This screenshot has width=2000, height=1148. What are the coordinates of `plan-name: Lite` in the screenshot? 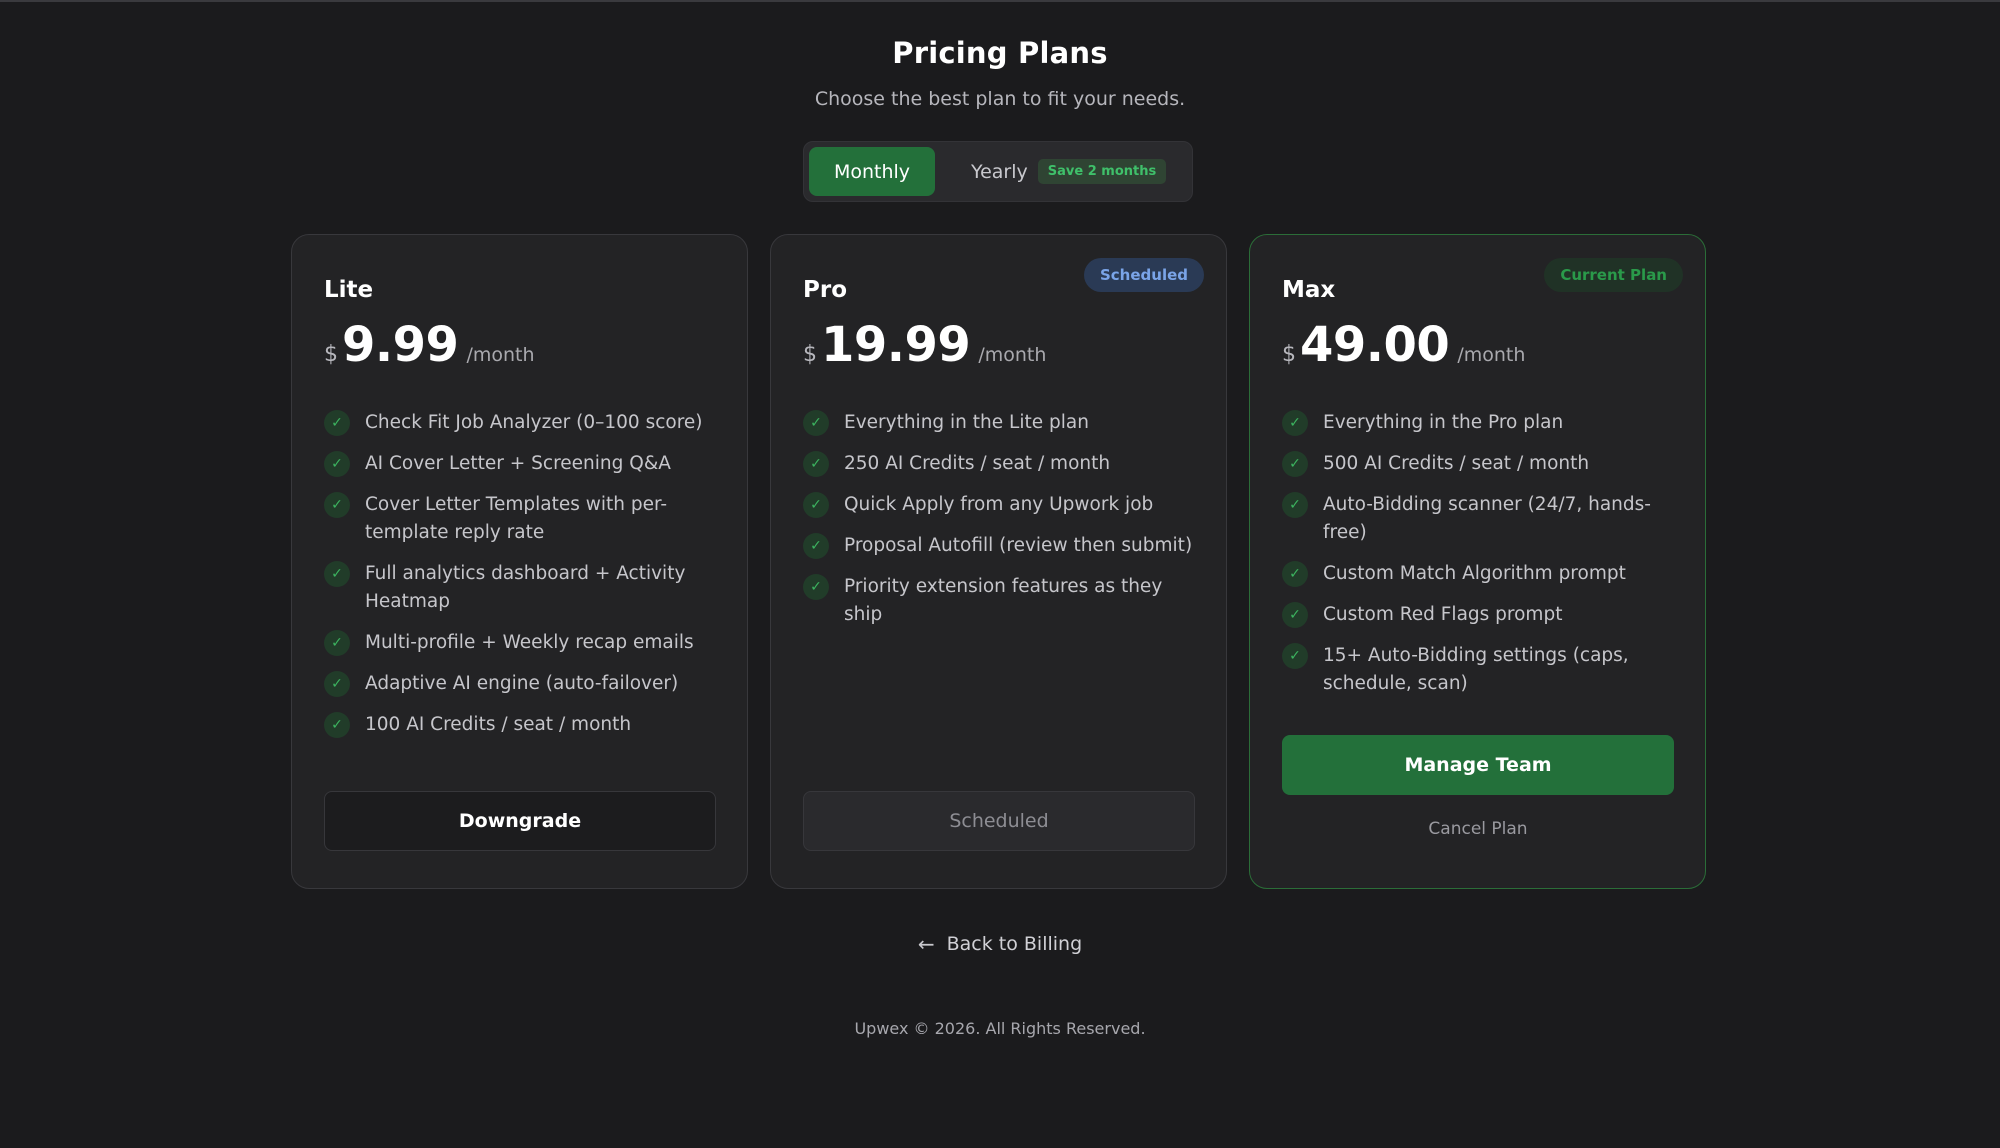 It's located at (349, 290).